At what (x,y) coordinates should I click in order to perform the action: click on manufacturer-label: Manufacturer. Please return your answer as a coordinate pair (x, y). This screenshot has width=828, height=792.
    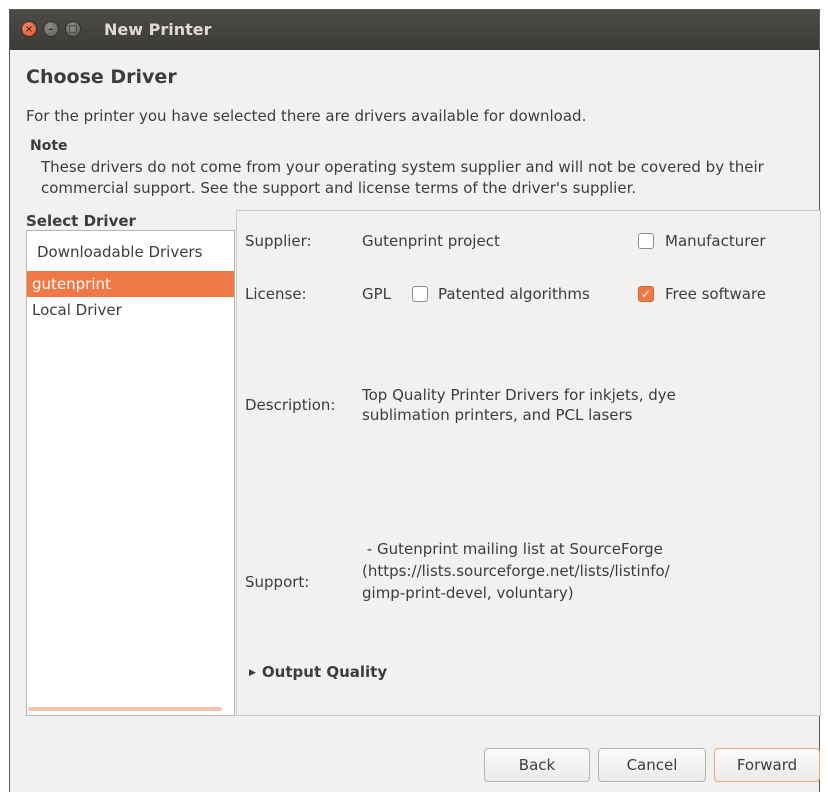
    Looking at the image, I should click on (715, 241).